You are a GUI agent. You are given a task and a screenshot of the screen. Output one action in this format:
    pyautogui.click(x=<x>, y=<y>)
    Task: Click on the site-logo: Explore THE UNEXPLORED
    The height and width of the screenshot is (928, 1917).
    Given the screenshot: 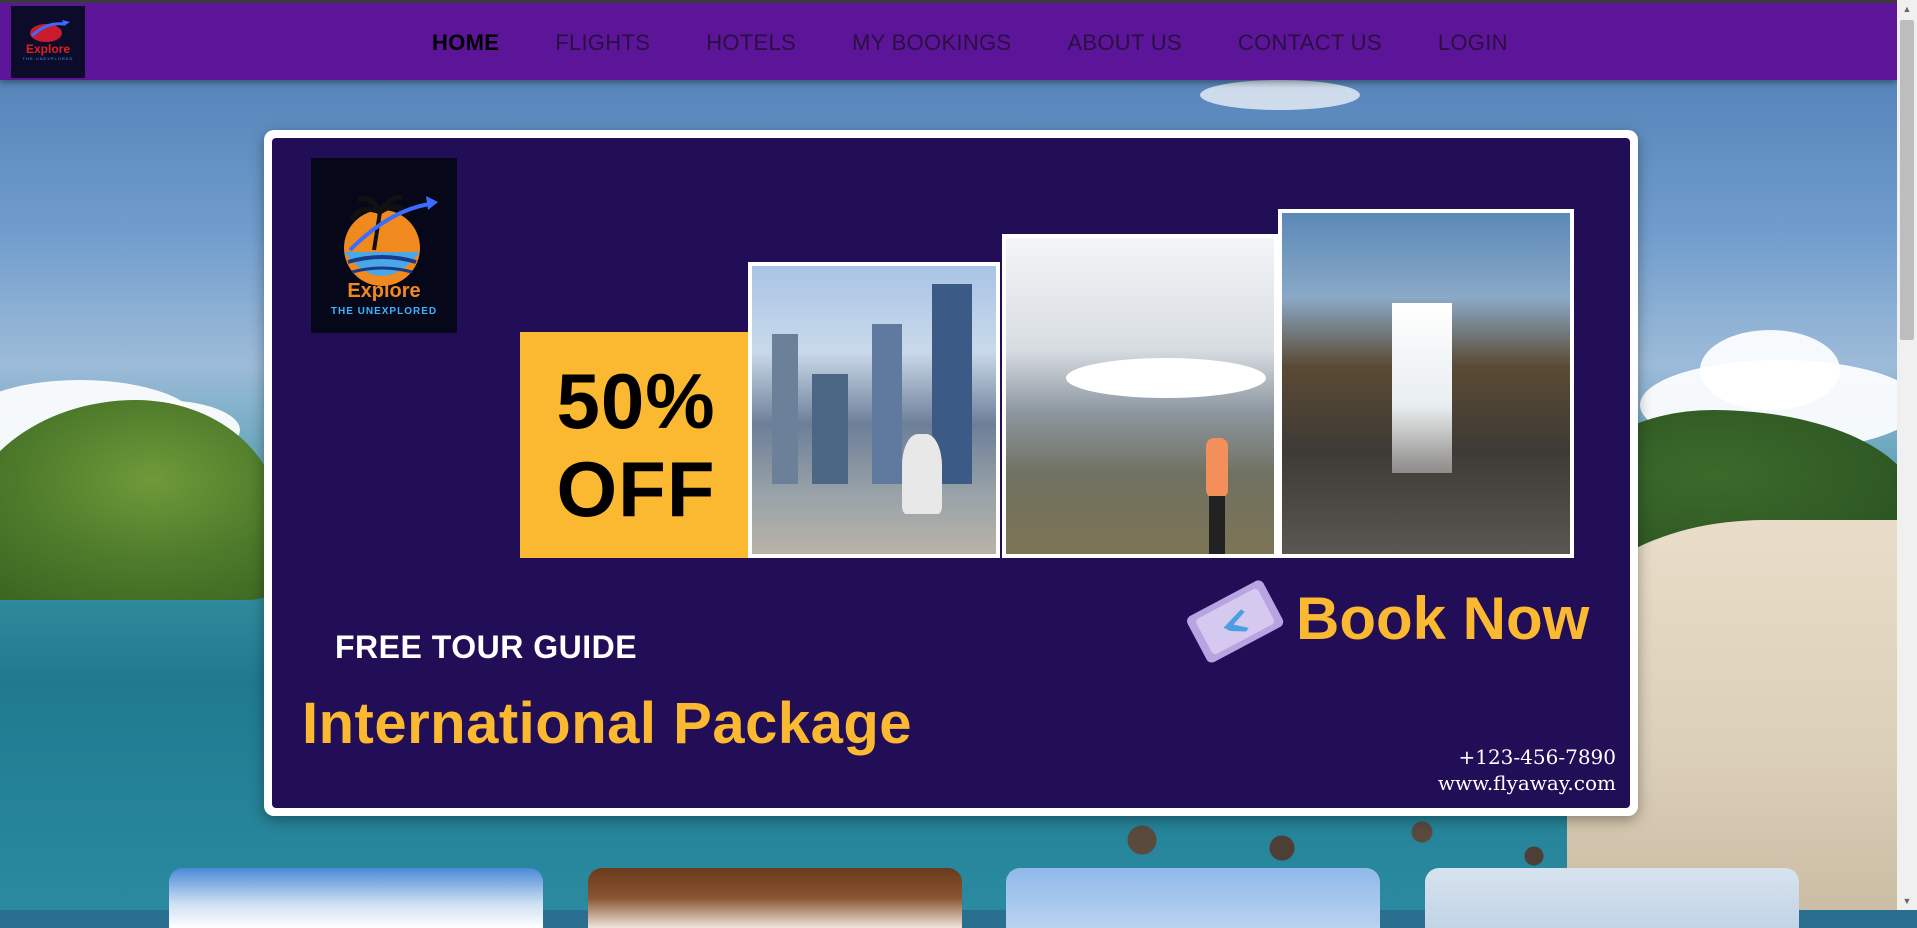 What is the action you would take?
    pyautogui.click(x=48, y=42)
    